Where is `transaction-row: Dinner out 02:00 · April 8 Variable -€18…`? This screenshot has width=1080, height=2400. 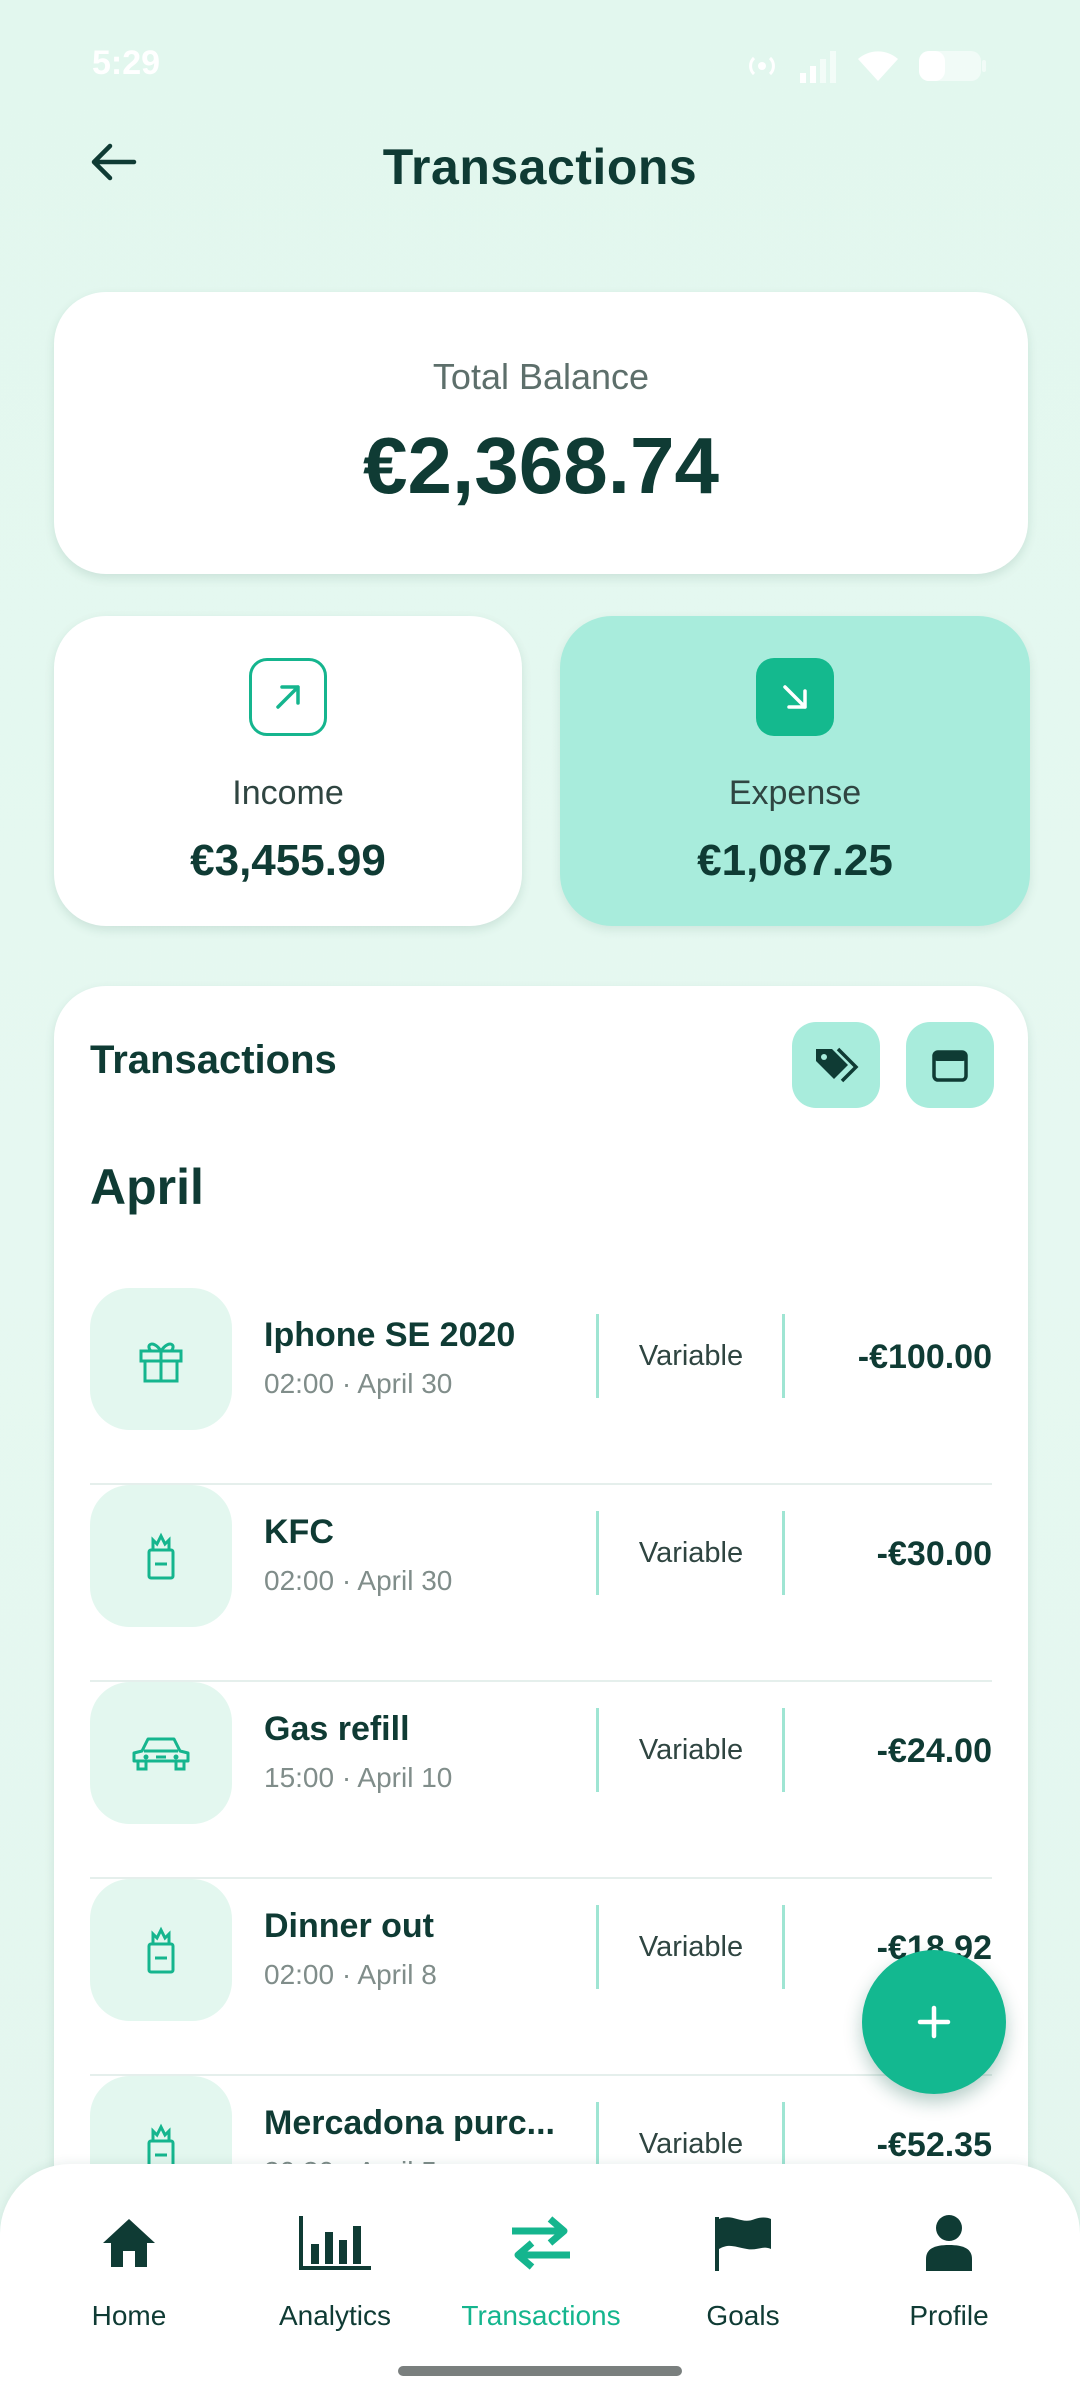 transaction-row: Dinner out 02:00 · April 8 Variable -€18… is located at coordinates (541, 1977).